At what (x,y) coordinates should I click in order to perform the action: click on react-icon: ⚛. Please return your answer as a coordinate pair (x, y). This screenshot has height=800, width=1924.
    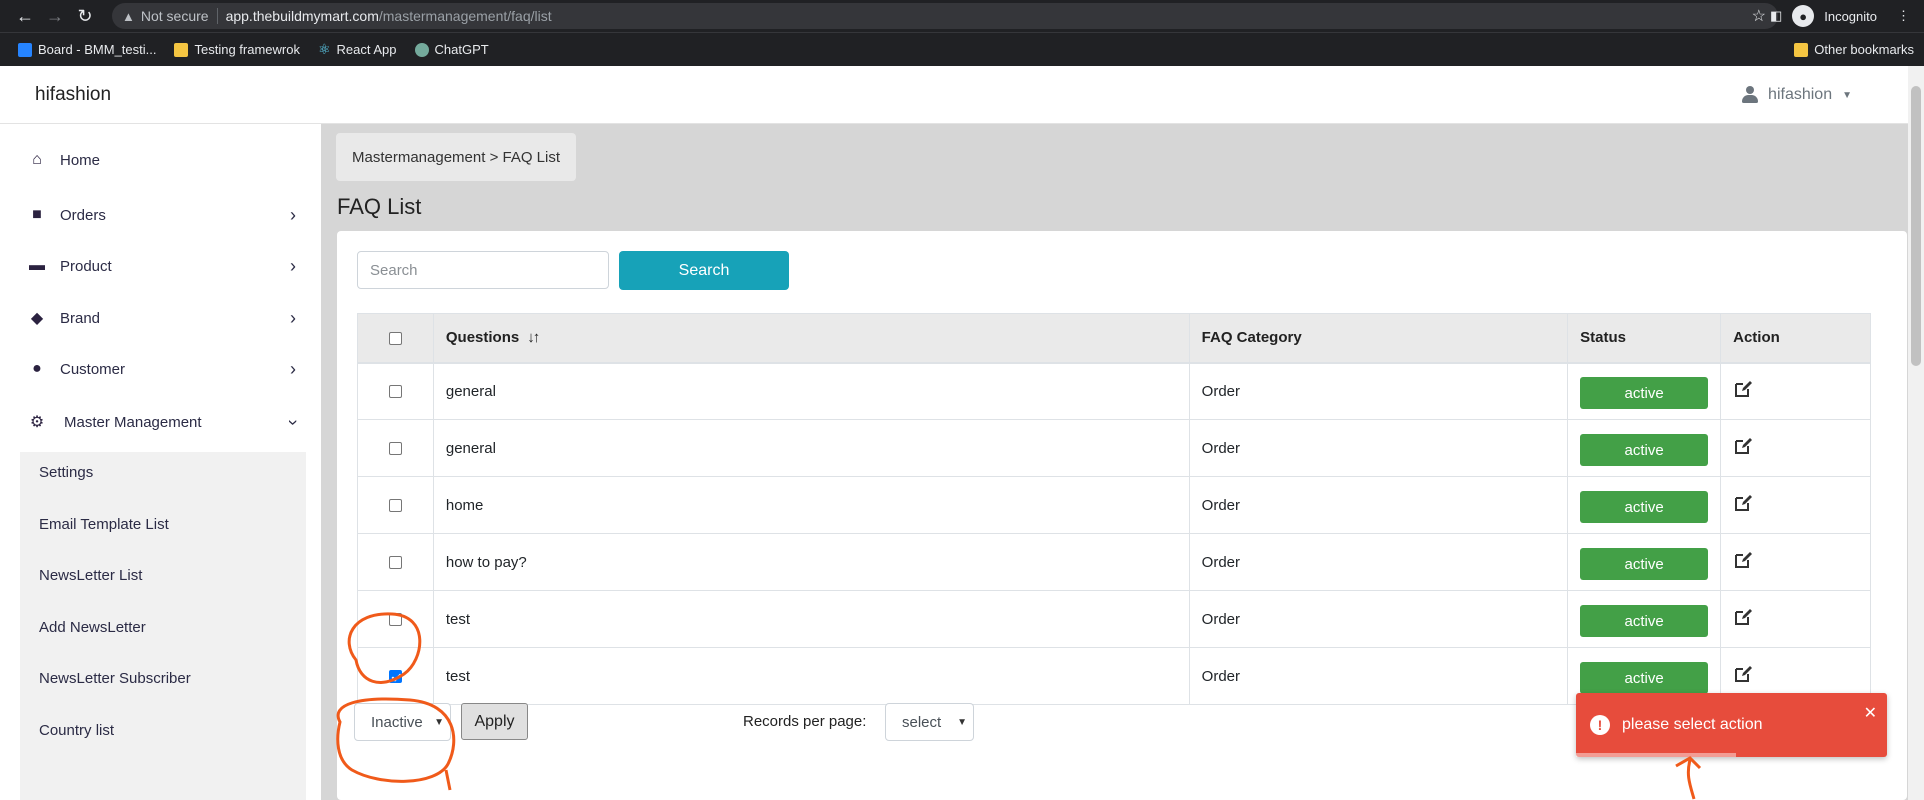
    Looking at the image, I should click on (324, 49).